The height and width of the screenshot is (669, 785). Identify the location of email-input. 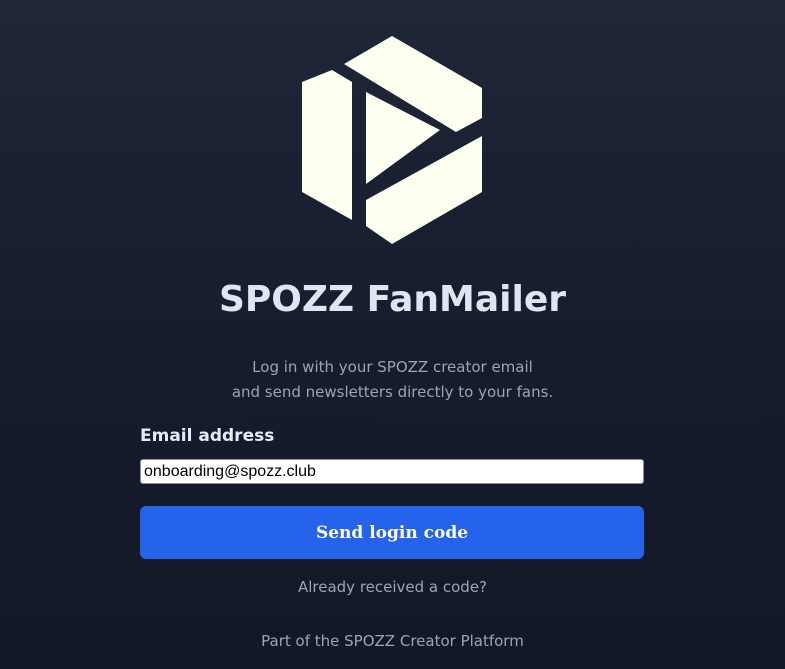
(392, 471).